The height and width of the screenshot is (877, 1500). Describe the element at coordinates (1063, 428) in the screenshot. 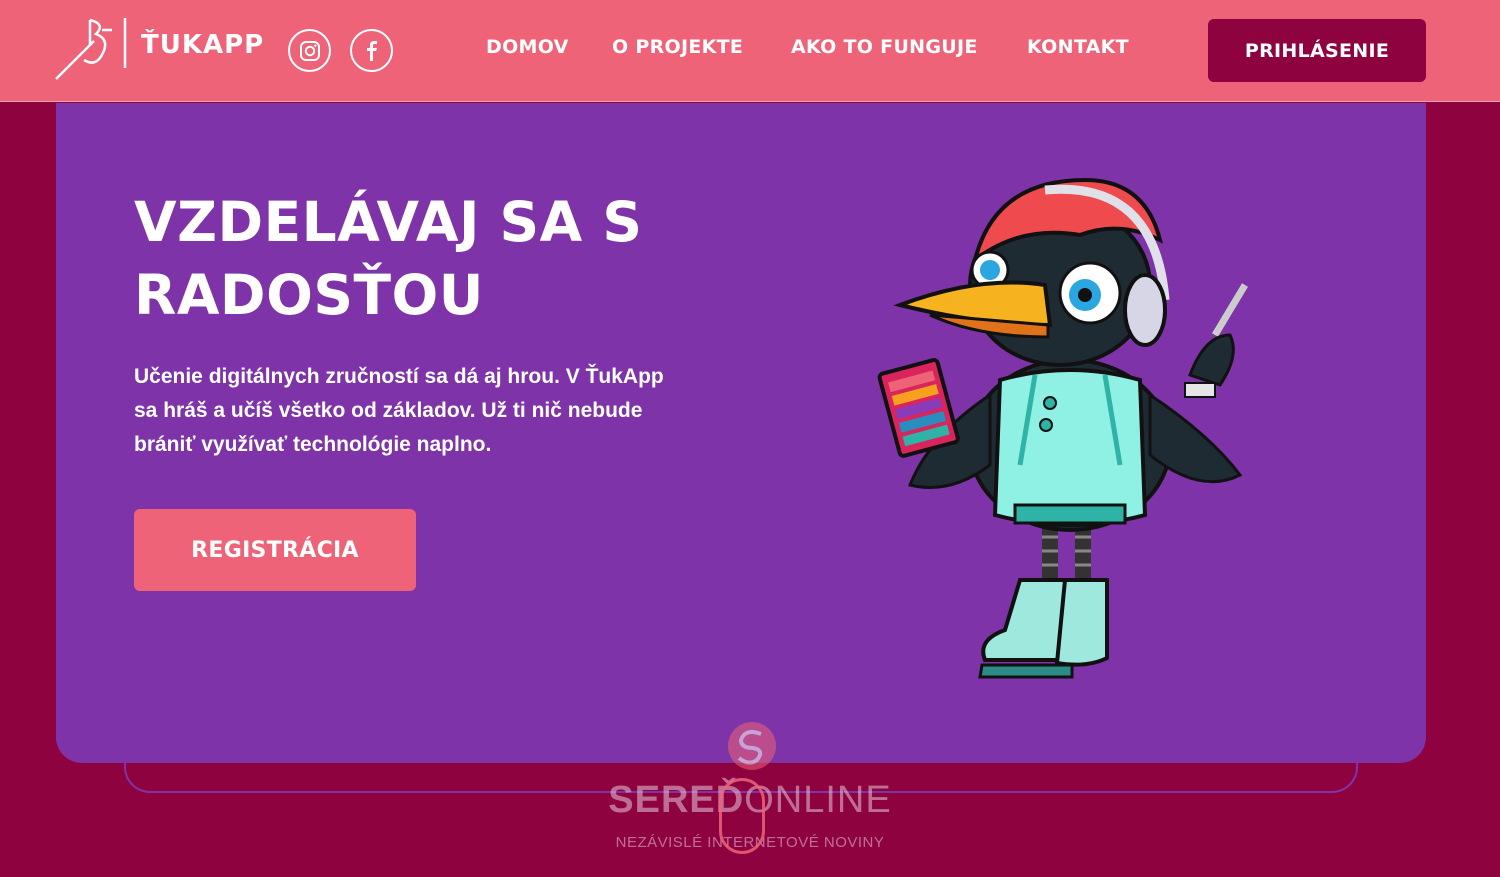

I see `woodpecker-mascot-icon` at that location.